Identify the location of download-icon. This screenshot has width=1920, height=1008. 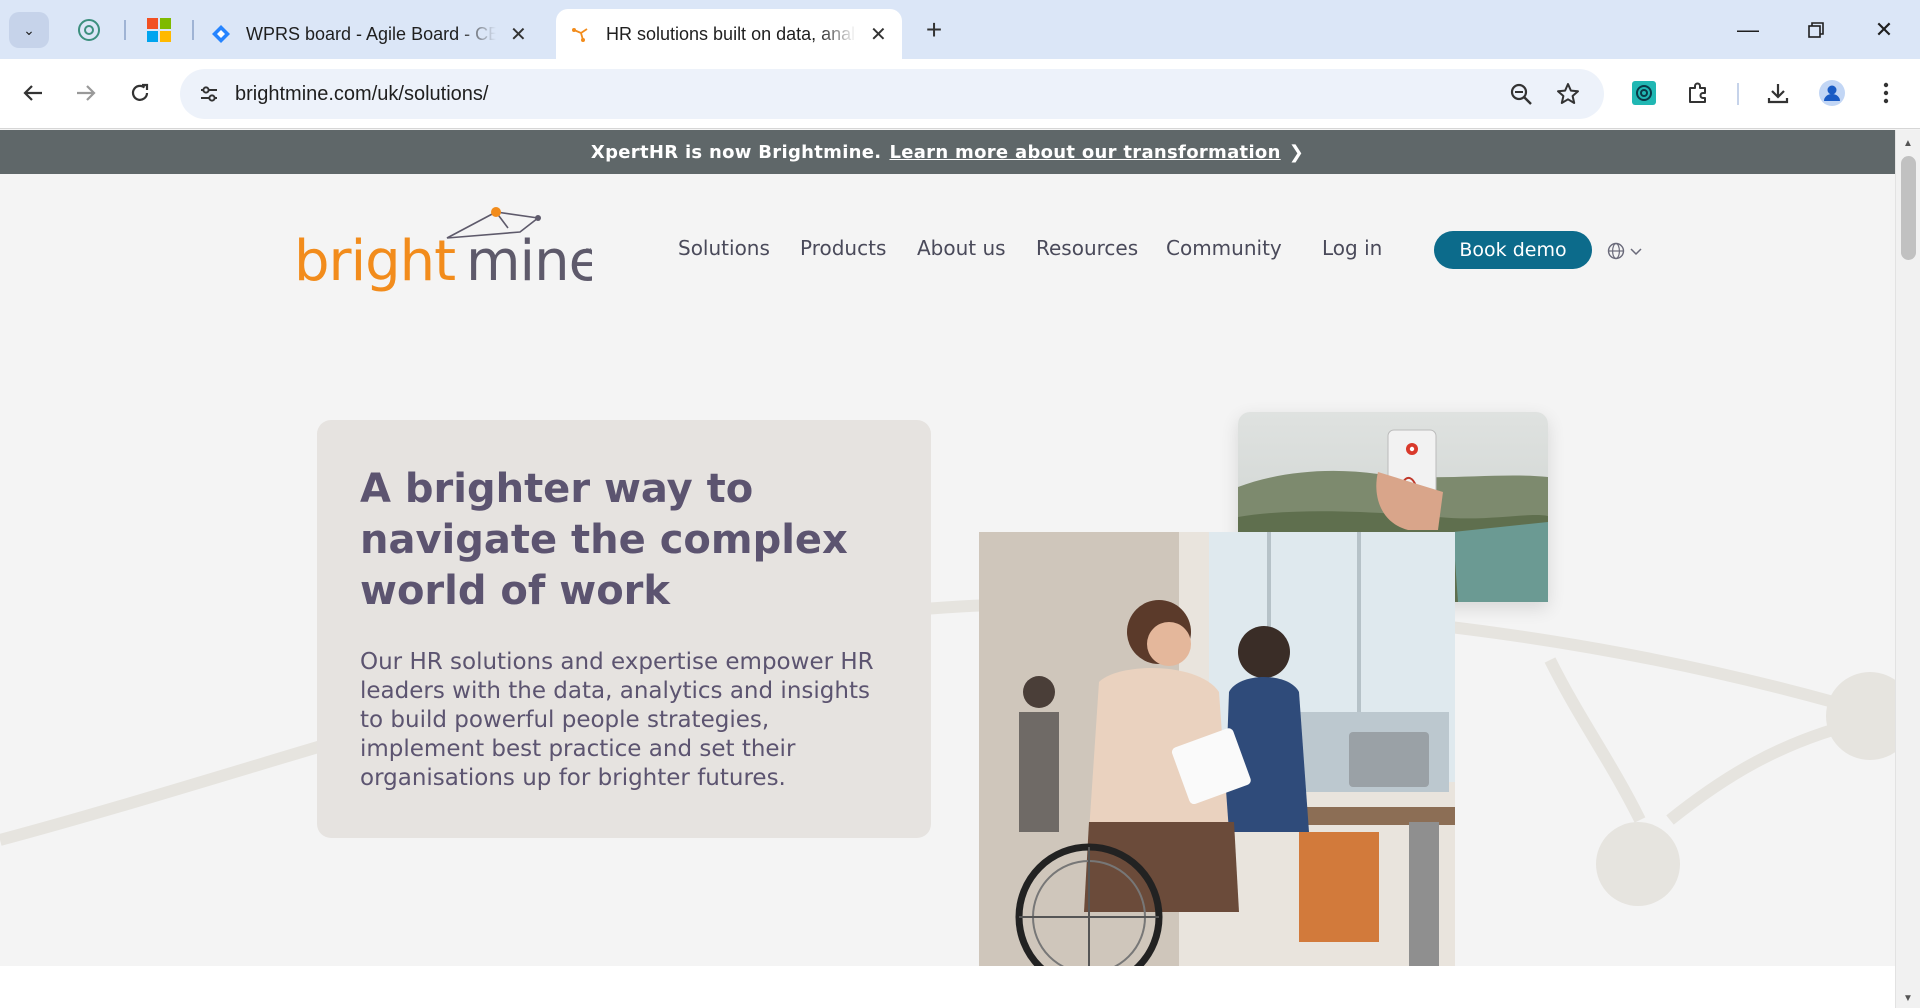
(1778, 93).